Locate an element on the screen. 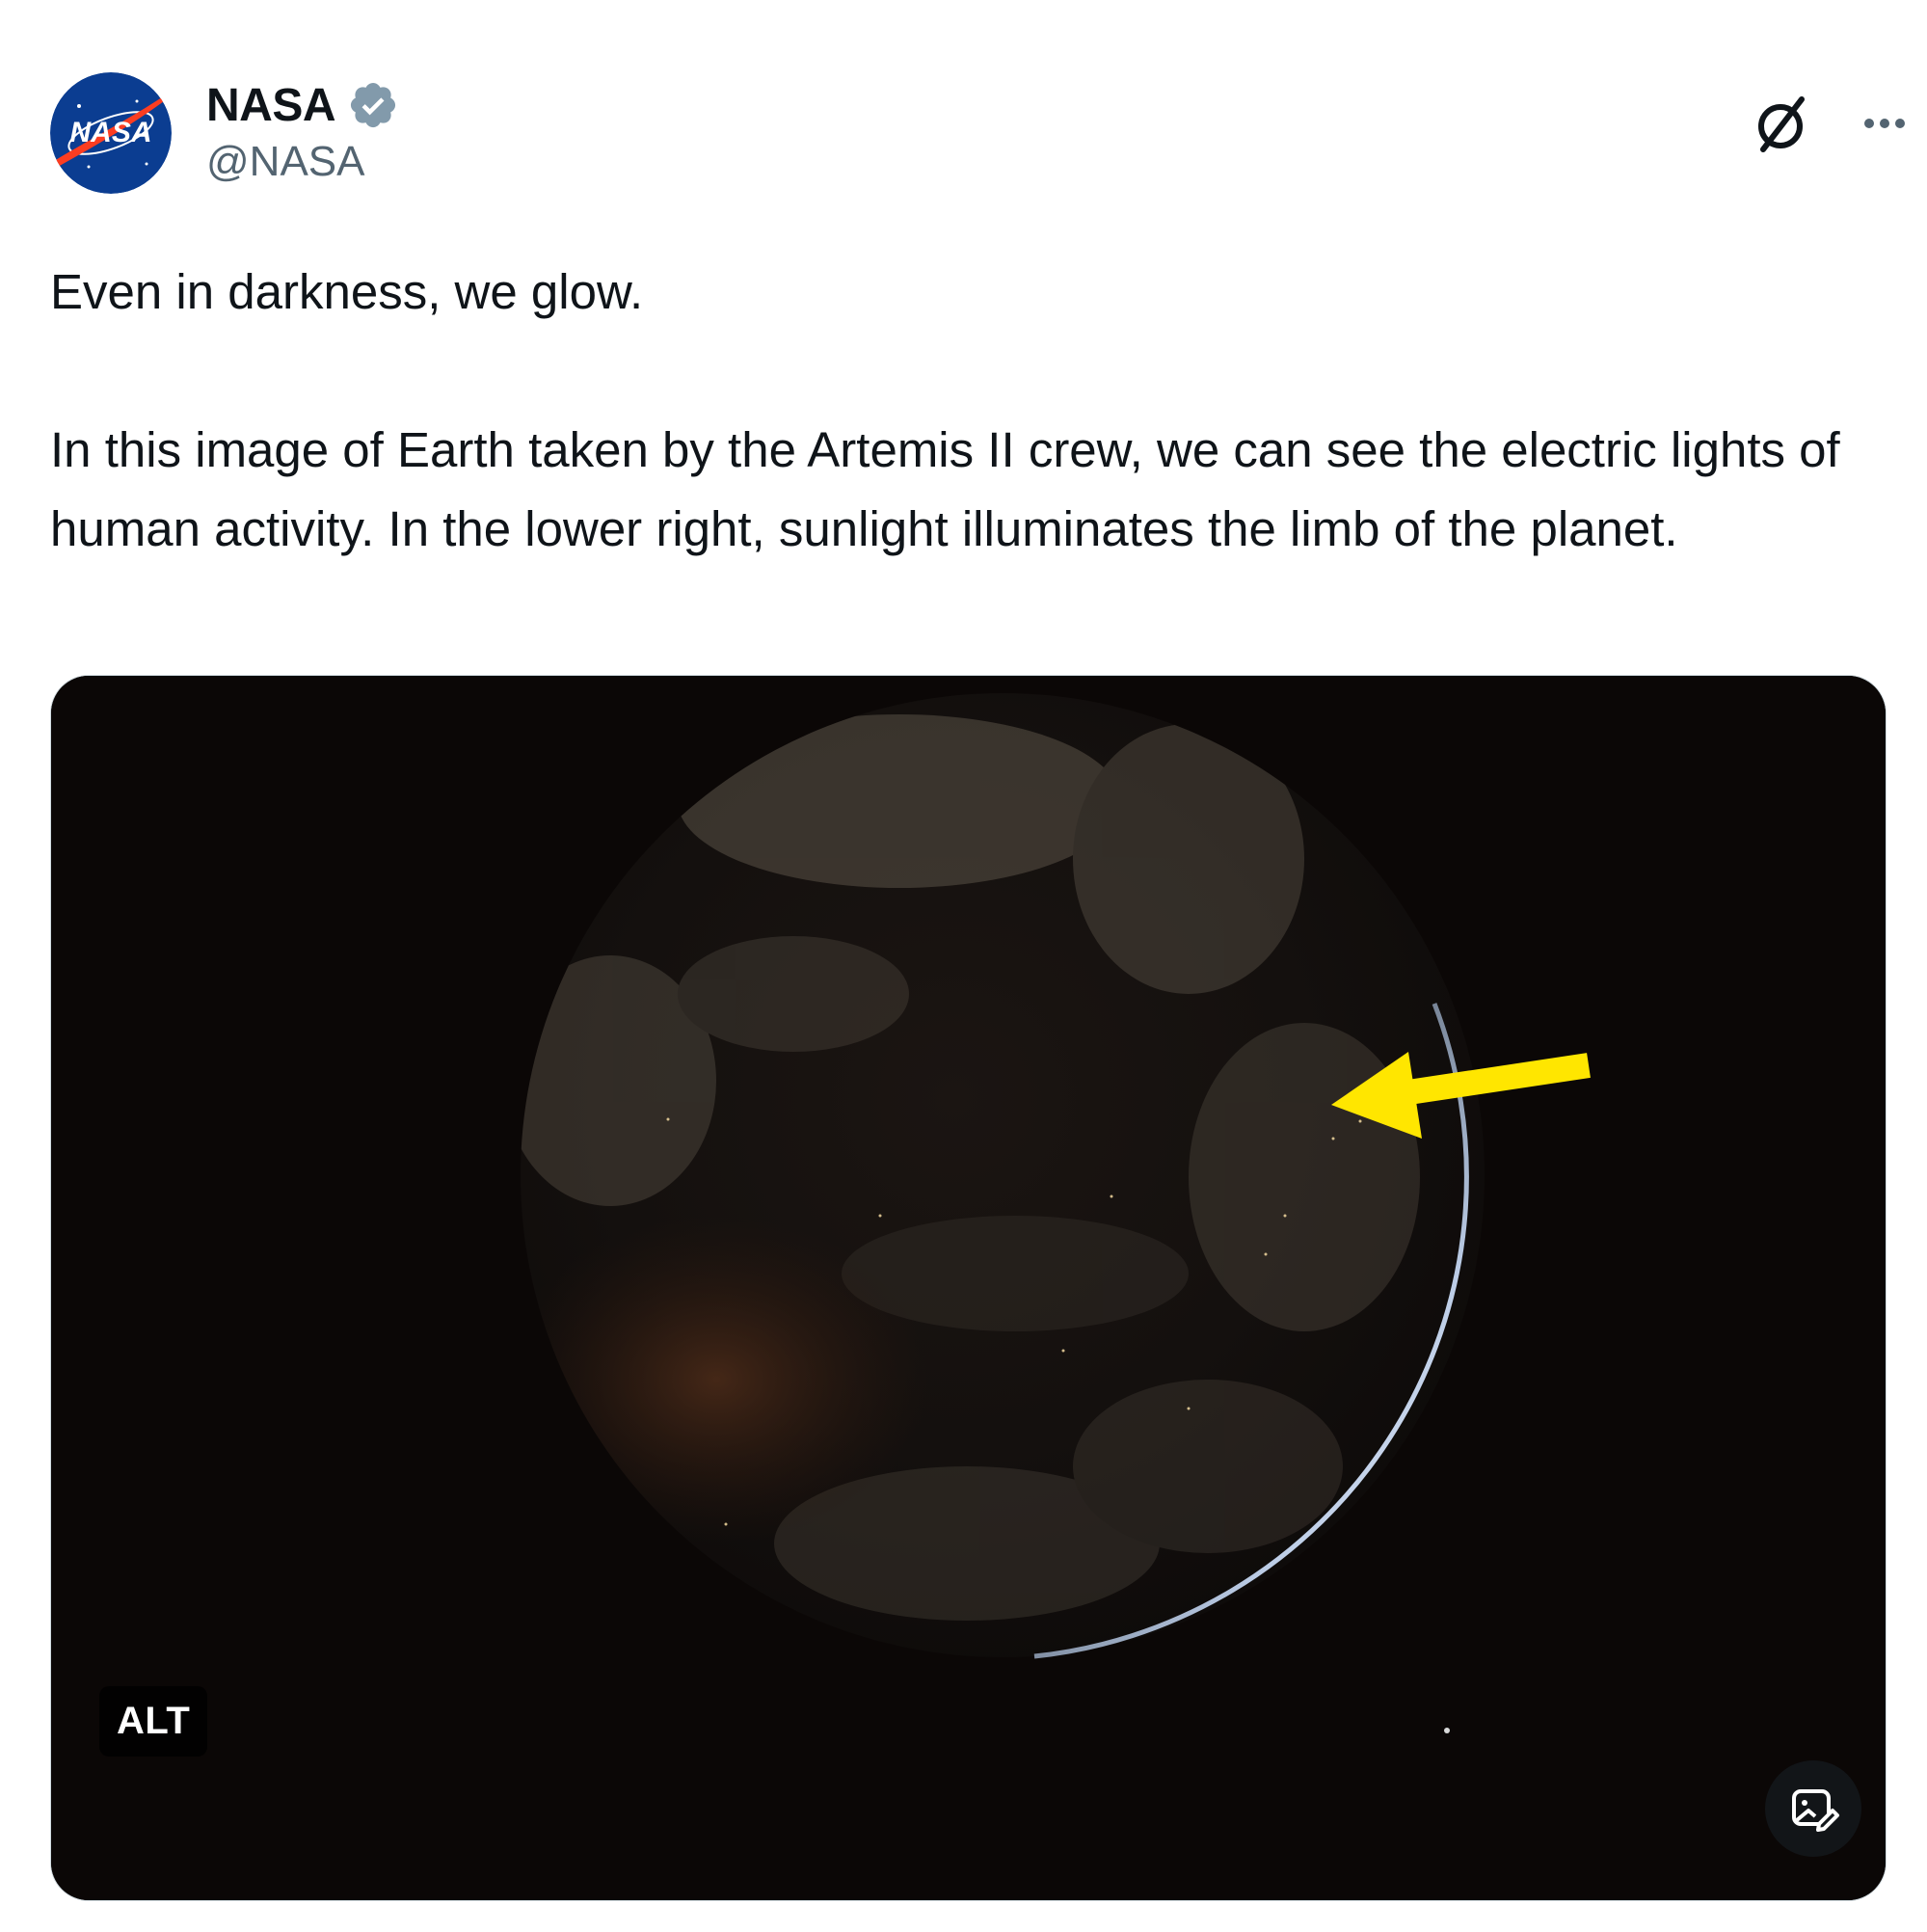 This screenshot has width=1927, height=1932. verified-badge-icon is located at coordinates (373, 105).